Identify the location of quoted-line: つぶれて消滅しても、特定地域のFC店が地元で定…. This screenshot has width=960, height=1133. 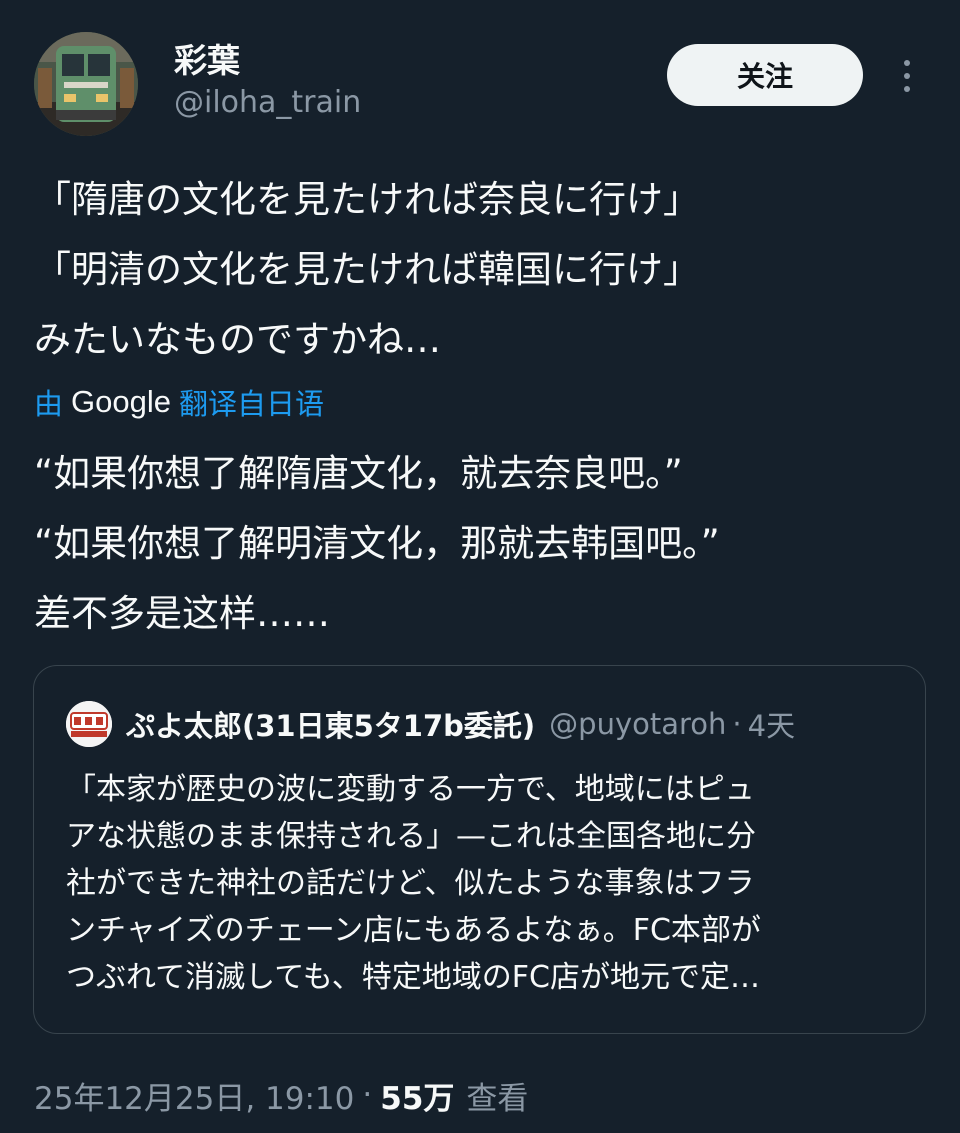
(413, 977).